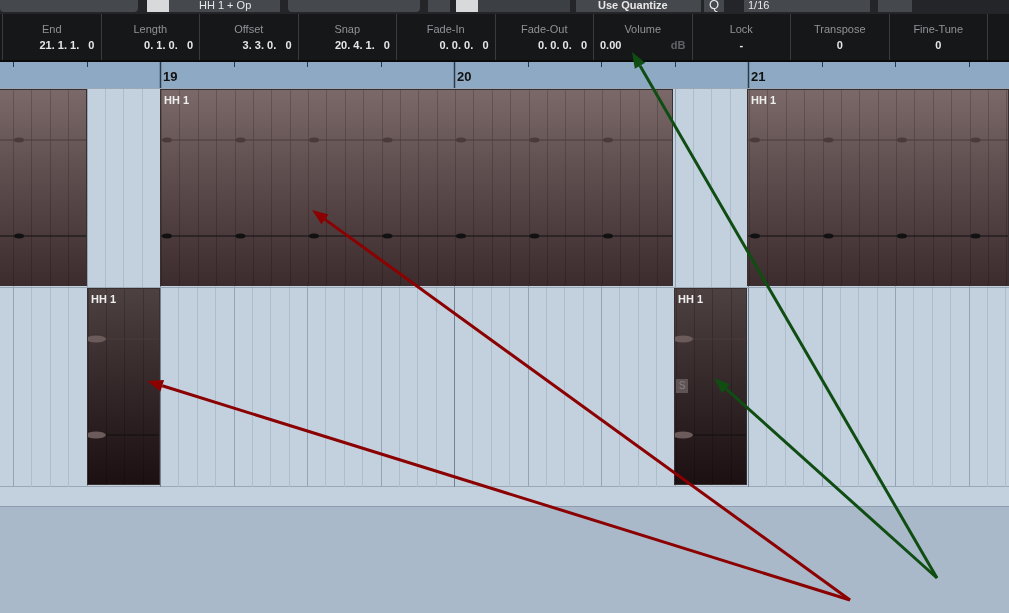  I want to click on quantize-value-dropdown: 1/16, so click(807, 6).